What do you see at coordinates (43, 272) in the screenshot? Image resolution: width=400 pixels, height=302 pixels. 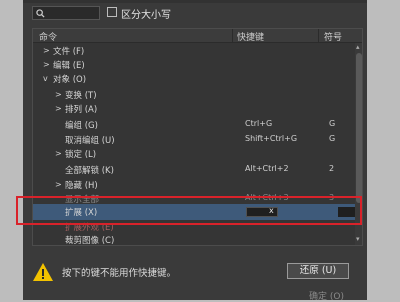 I see `warning-icon` at bounding box center [43, 272].